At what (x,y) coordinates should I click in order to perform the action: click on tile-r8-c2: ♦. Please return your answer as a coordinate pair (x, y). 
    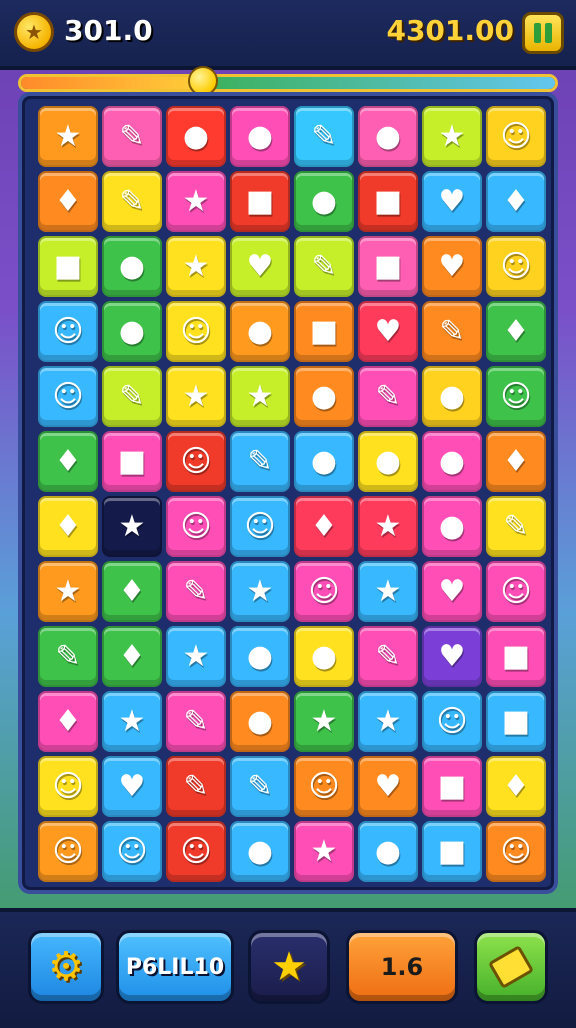
    Looking at the image, I should click on (132, 591).